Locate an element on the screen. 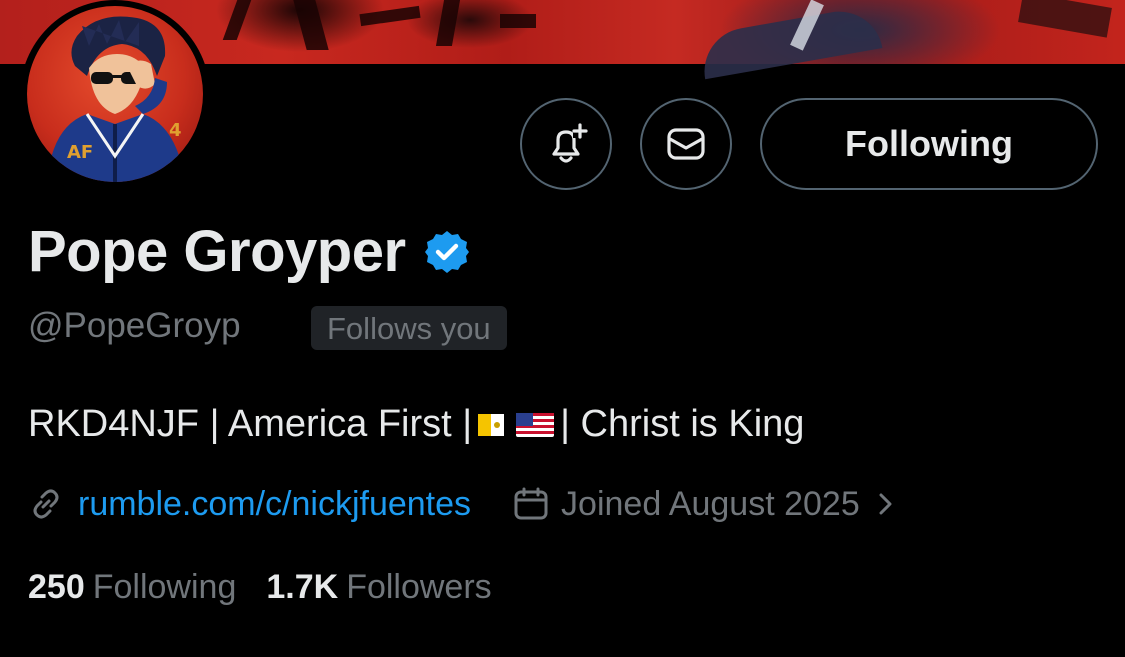 This screenshot has height=657, width=1125. profile-name: Pope Groyper is located at coordinates (249, 251).